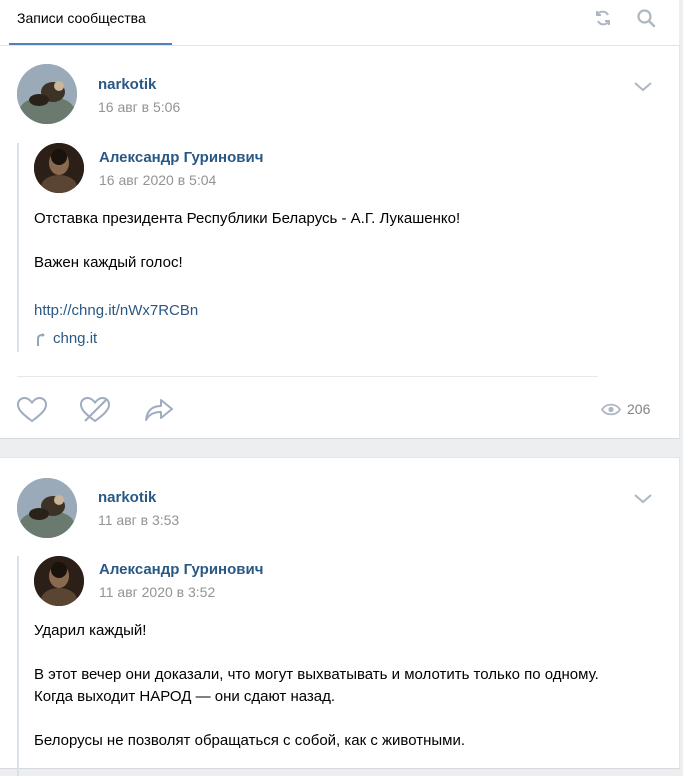 This screenshot has width=683, height=776. I want to click on tab-community-posts: Записи сообщества, so click(90, 22).